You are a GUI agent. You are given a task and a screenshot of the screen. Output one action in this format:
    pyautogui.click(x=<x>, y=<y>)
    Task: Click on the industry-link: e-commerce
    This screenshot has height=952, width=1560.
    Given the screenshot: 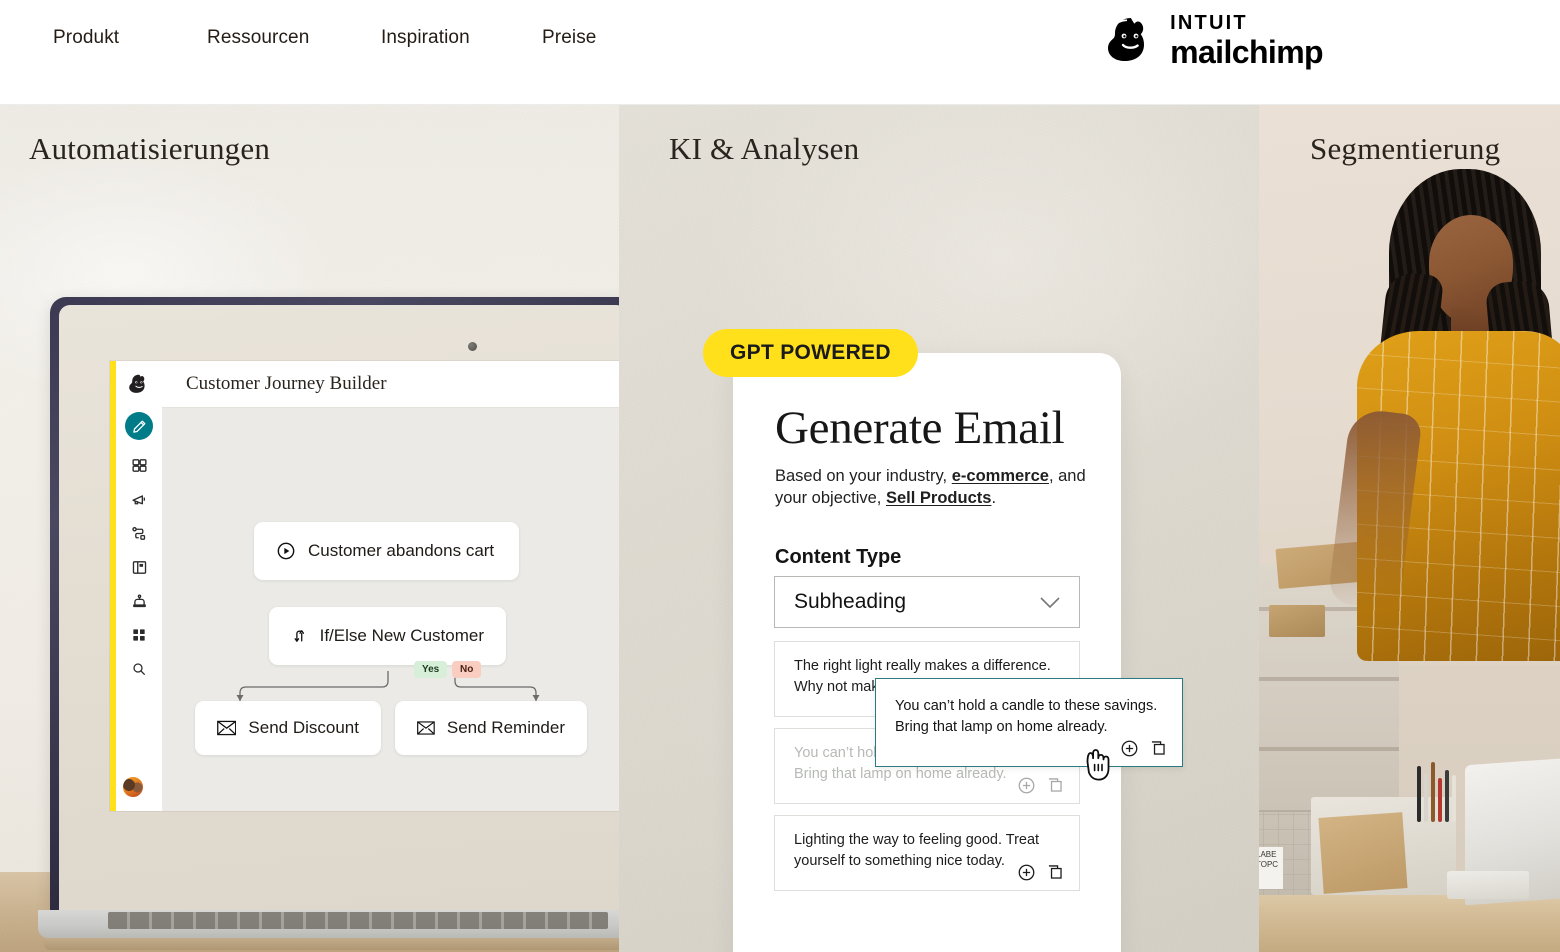 What is the action you would take?
    pyautogui.click(x=1000, y=476)
    